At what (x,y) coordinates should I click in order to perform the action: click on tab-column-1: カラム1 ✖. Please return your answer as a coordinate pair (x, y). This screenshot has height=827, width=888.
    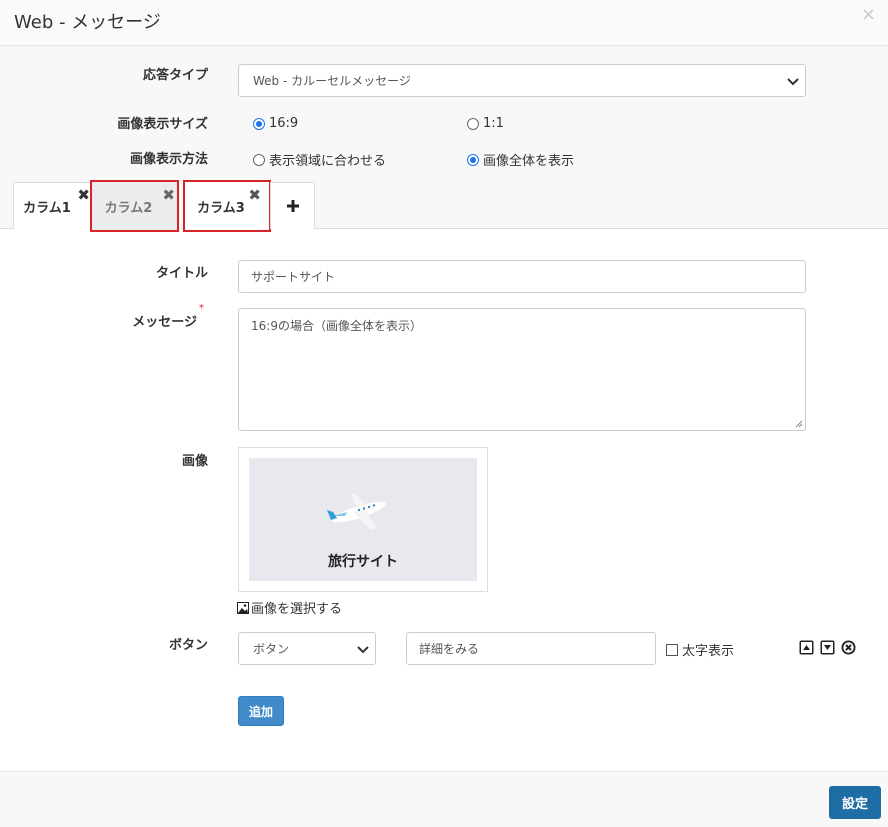
    Looking at the image, I should click on (52, 205).